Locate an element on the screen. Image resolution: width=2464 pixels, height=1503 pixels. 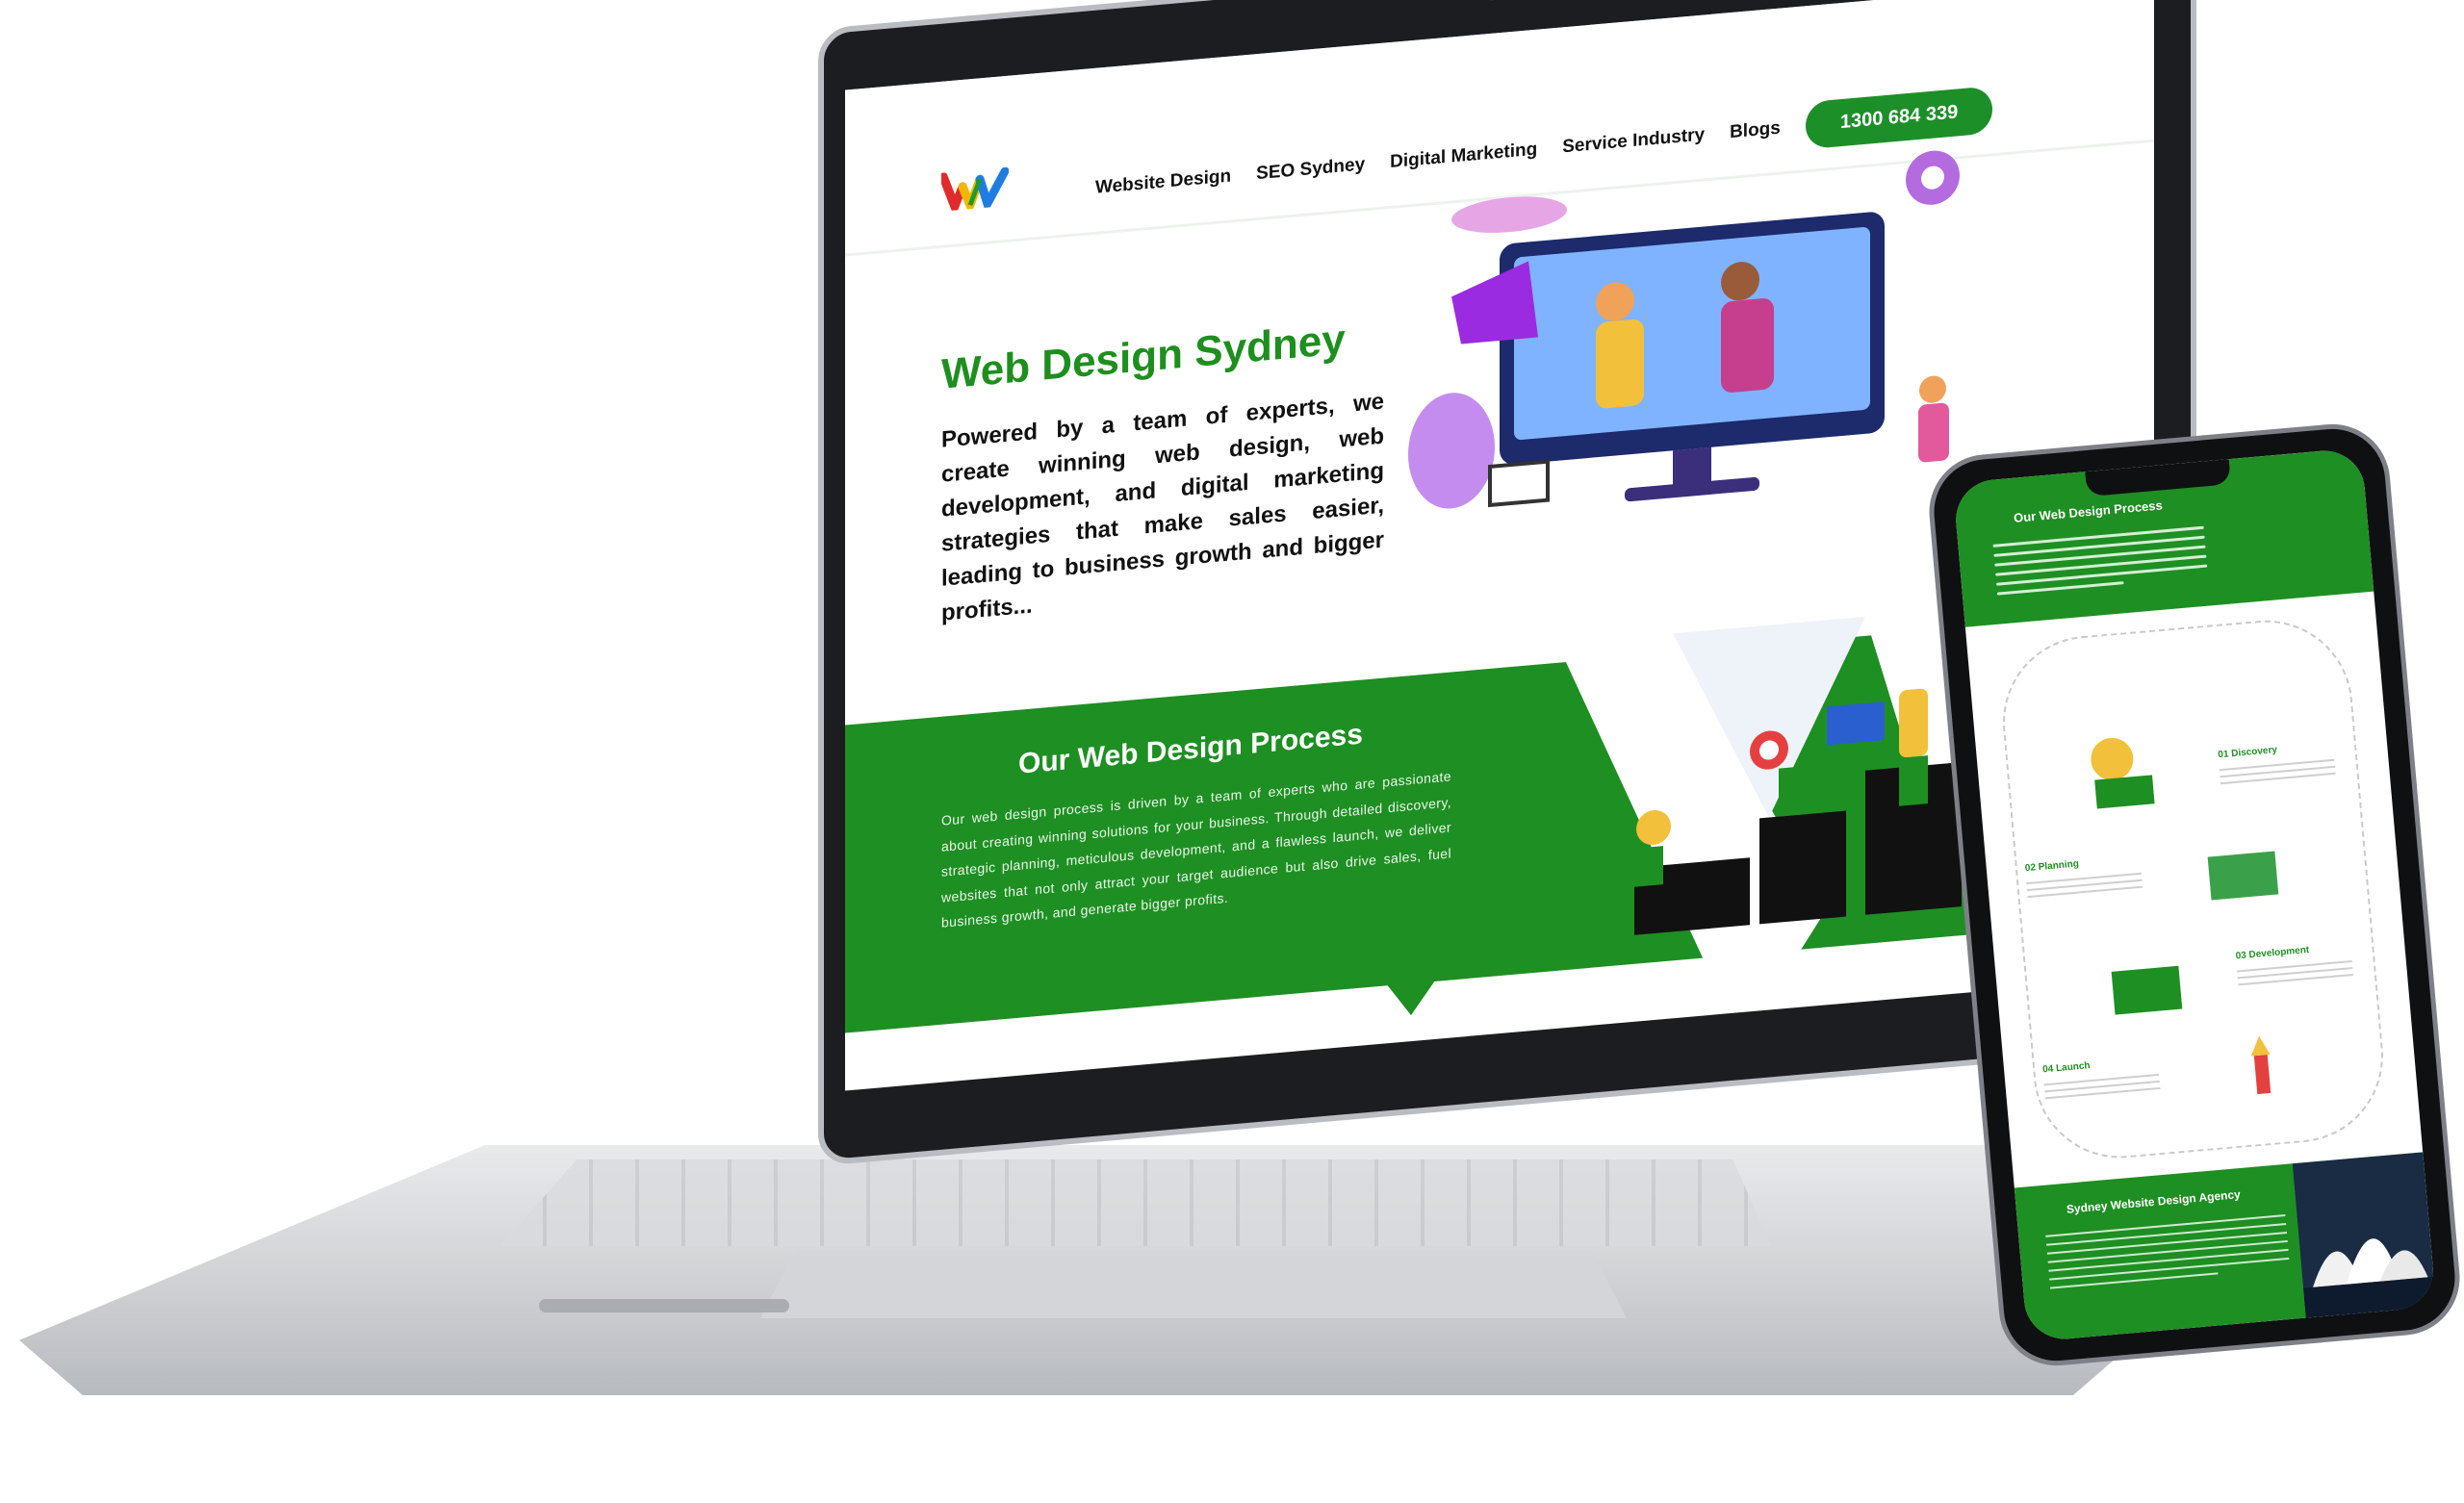
laptop-keyboard is located at coordinates (1135, 1202).